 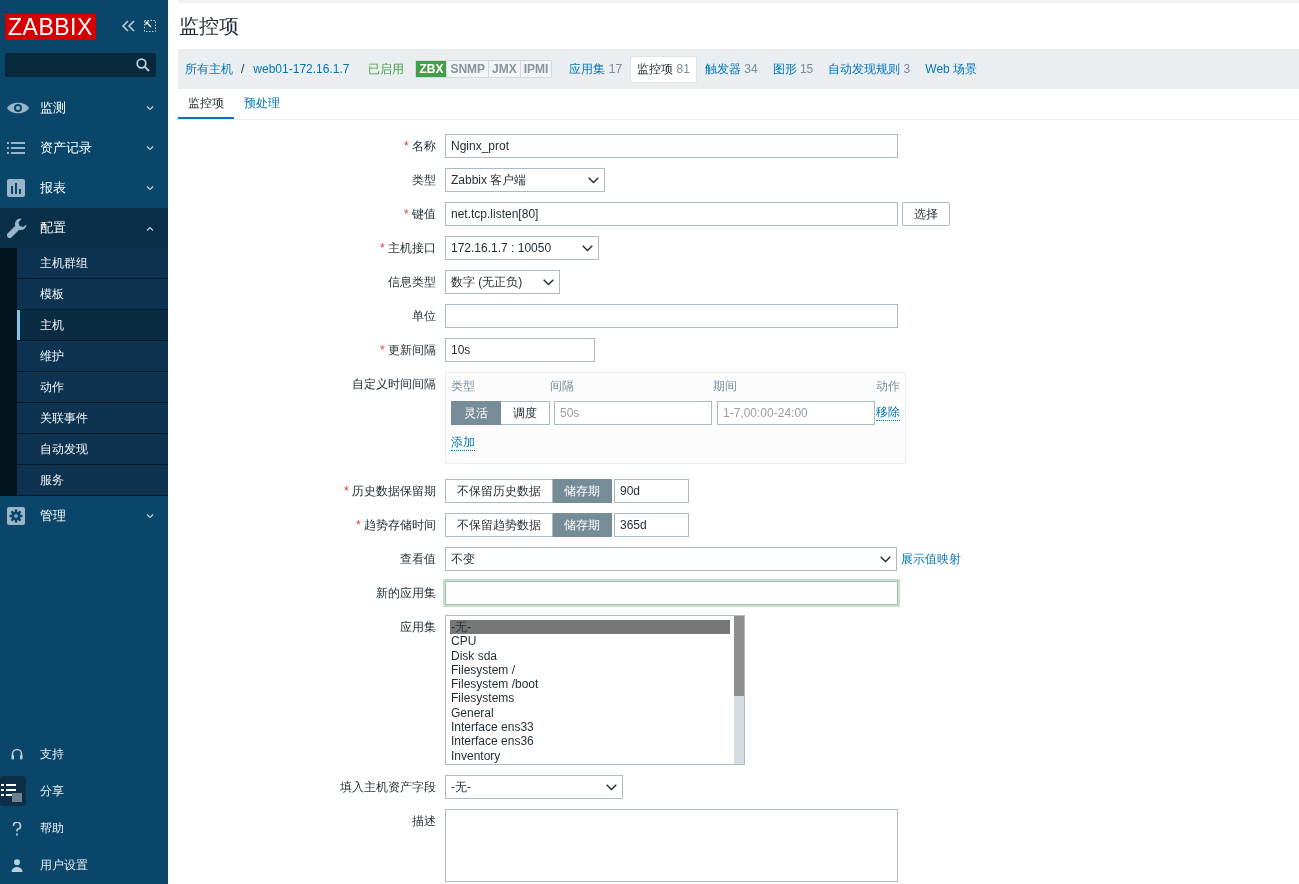 I want to click on user-icon, so click(x=17, y=865).